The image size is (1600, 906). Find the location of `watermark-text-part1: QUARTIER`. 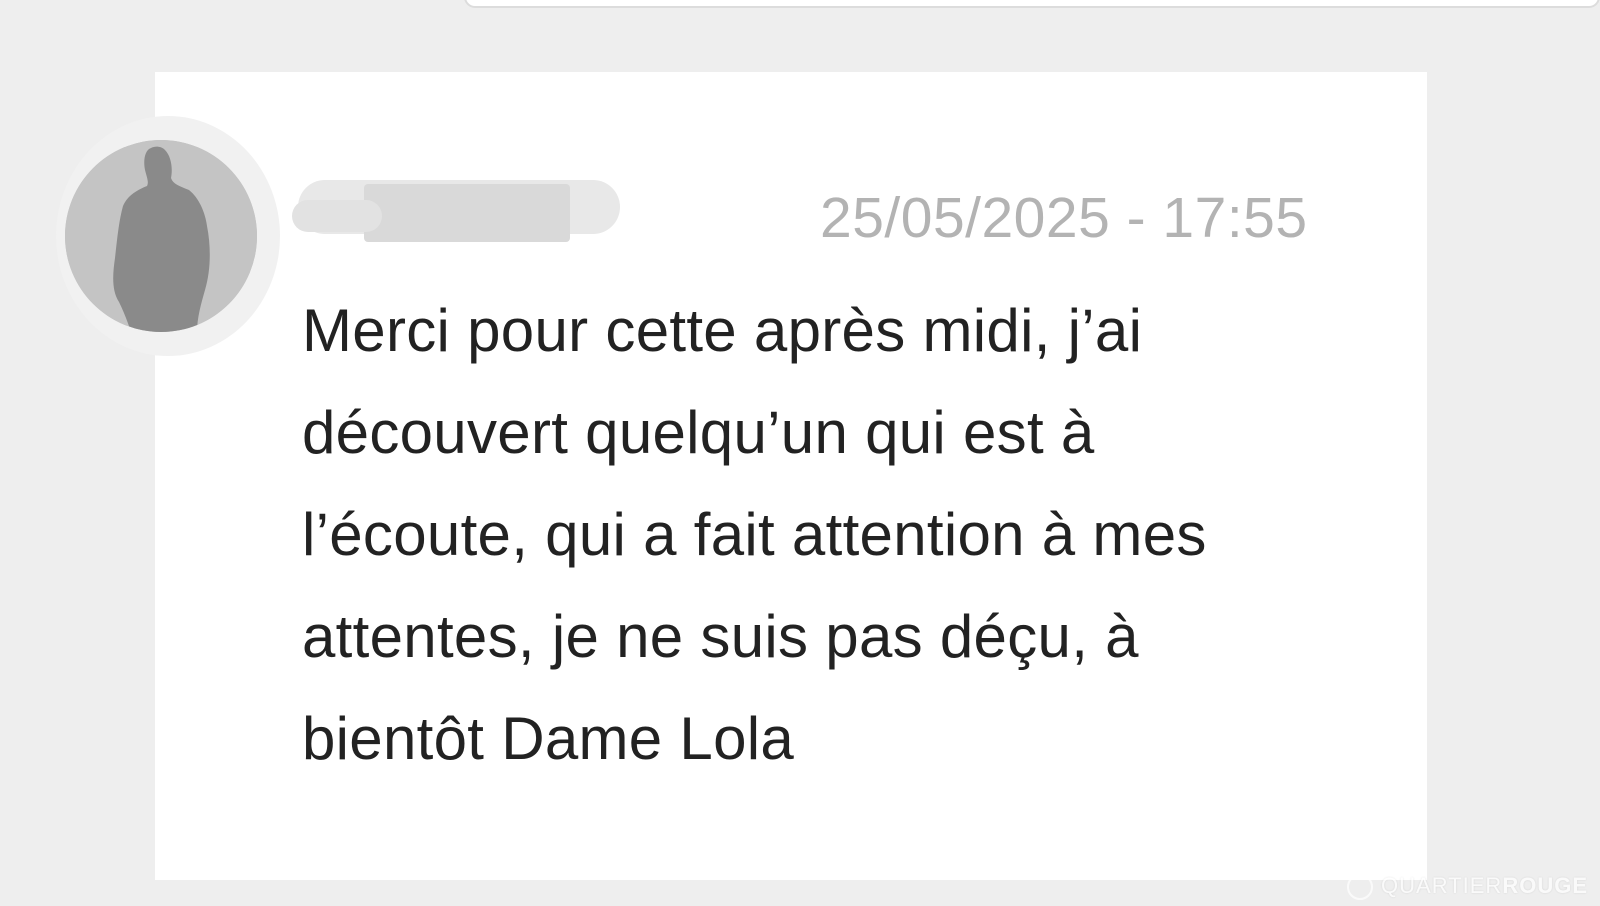

watermark-text-part1: QUARTIER is located at coordinates (1442, 885).